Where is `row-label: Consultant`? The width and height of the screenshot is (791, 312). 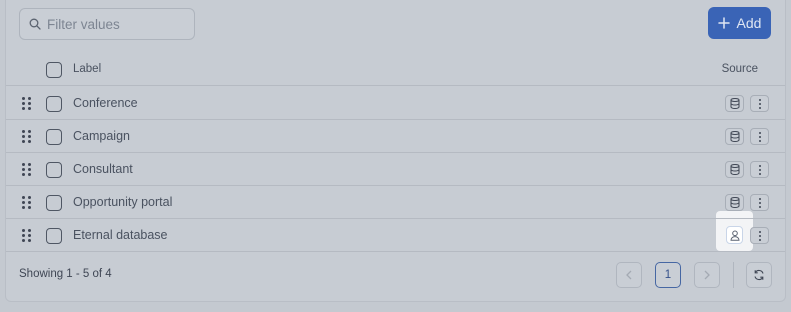 row-label: Consultant is located at coordinates (103, 169).